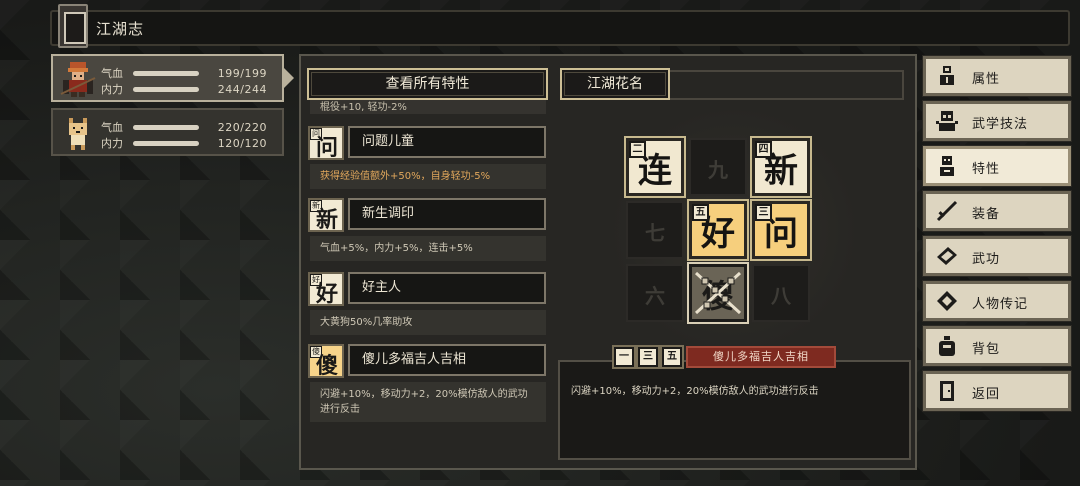 This screenshot has width=1080, height=486. Describe the element at coordinates (986, 214) in the screenshot. I see `menu-label: 装备` at that location.